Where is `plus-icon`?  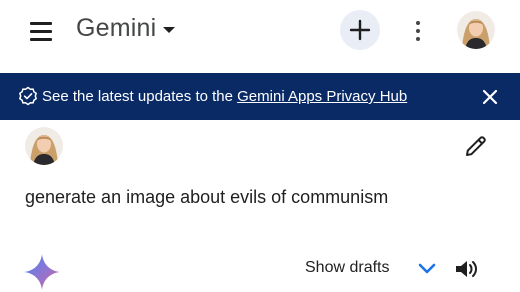 plus-icon is located at coordinates (360, 30).